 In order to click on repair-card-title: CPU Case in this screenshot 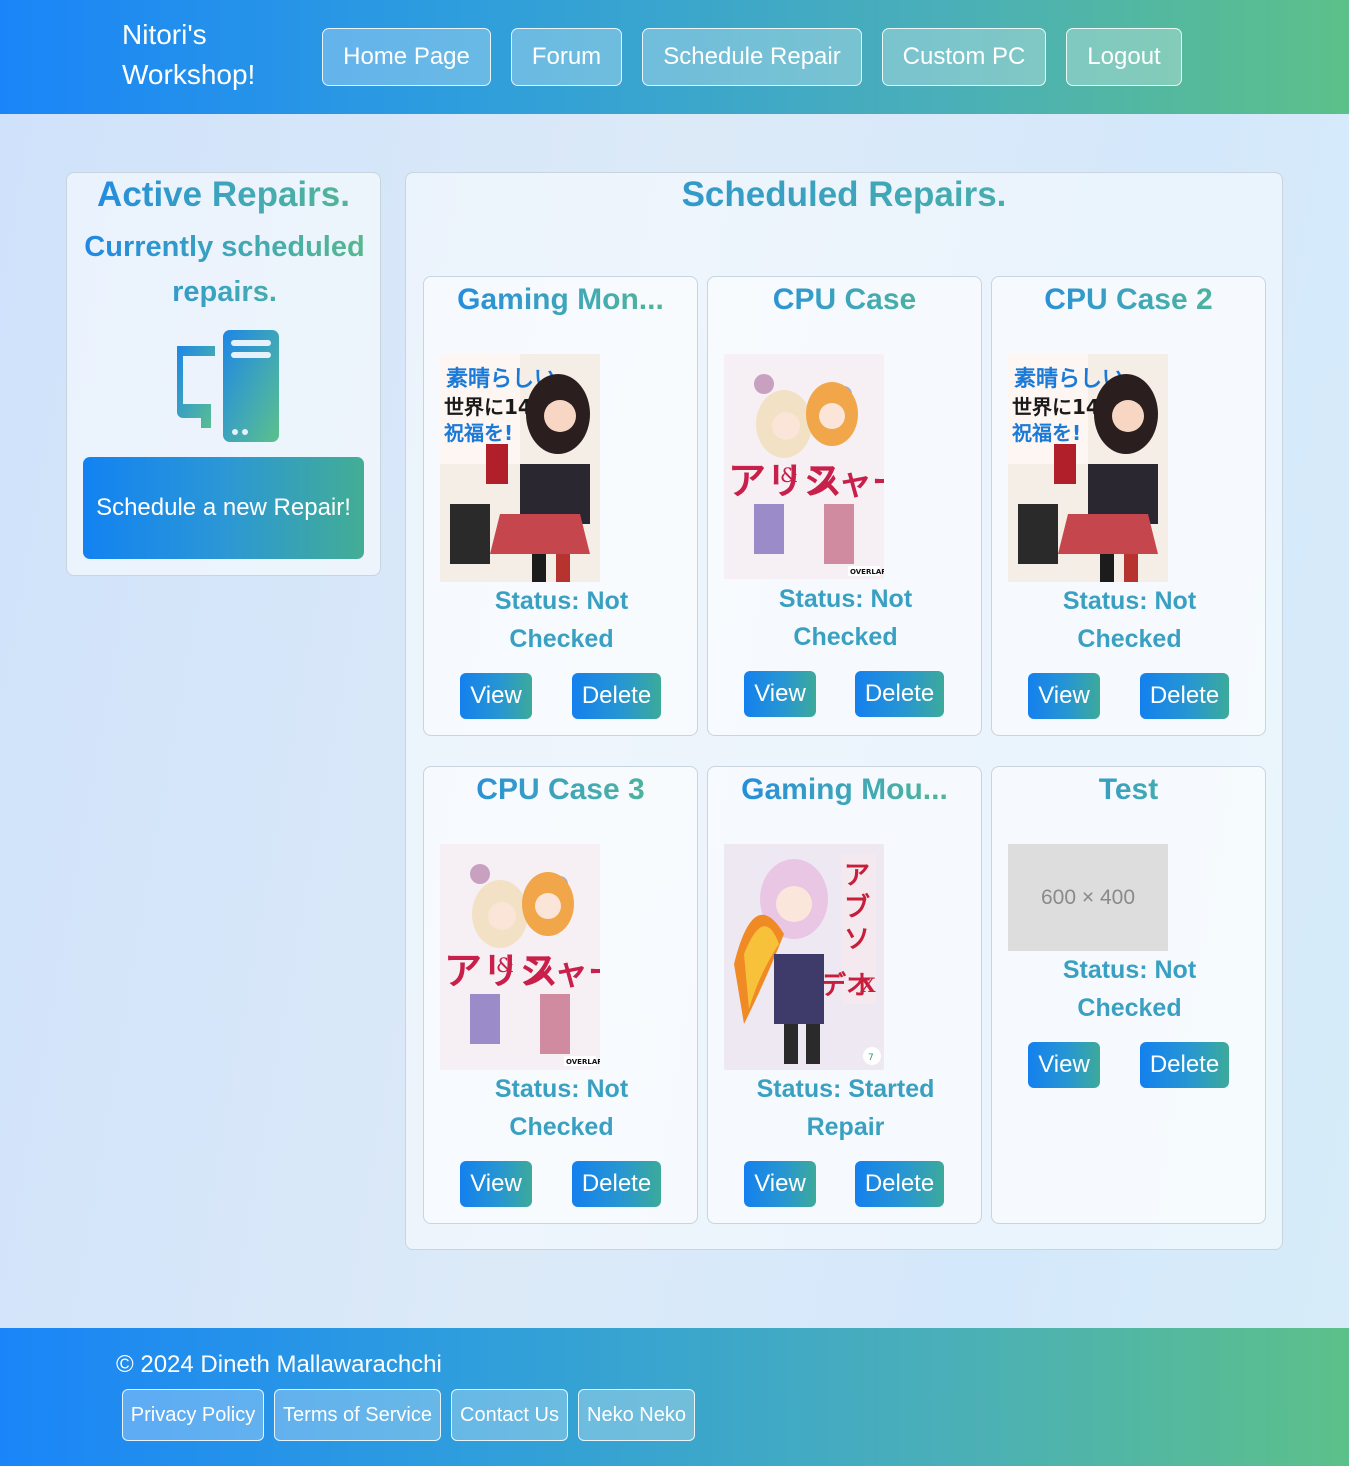, I will do `click(844, 300)`.